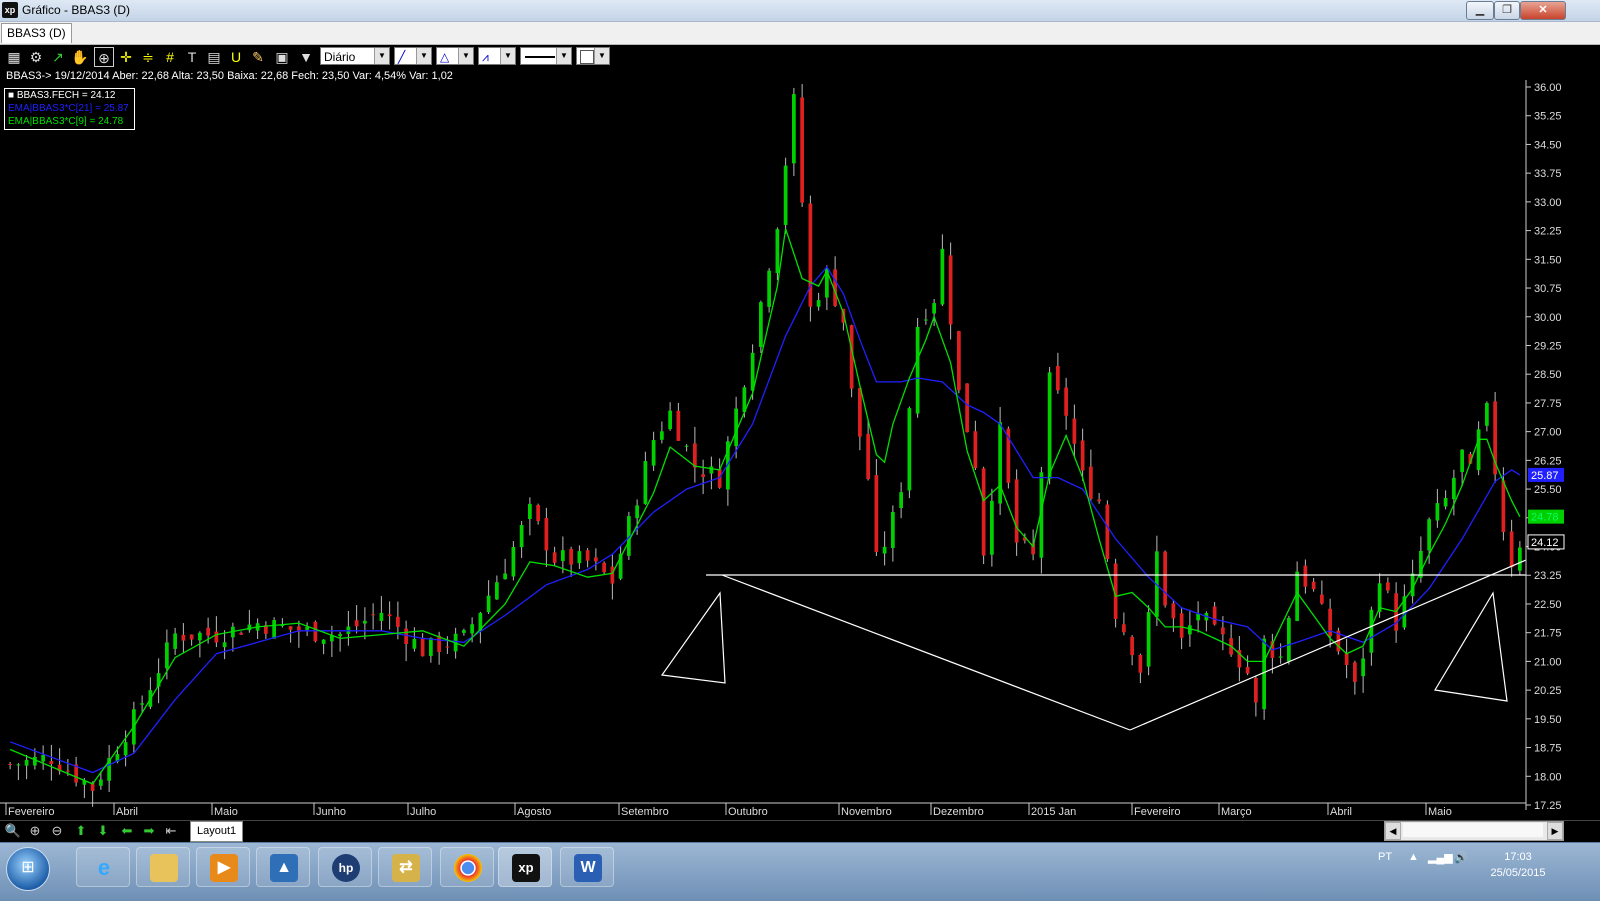 The height and width of the screenshot is (901, 1600). I want to click on layout-tab: Layout1, so click(217, 831).